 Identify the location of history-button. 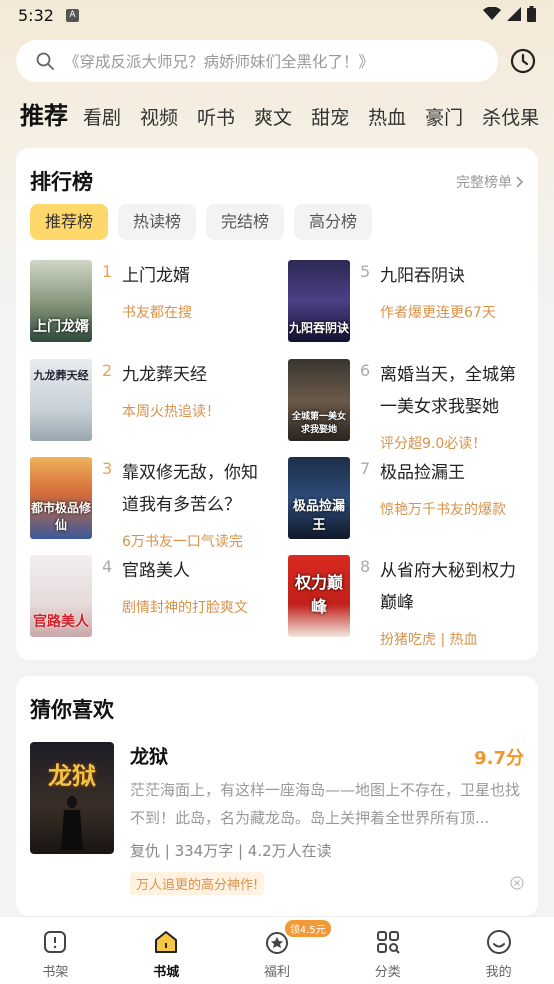
(523, 61).